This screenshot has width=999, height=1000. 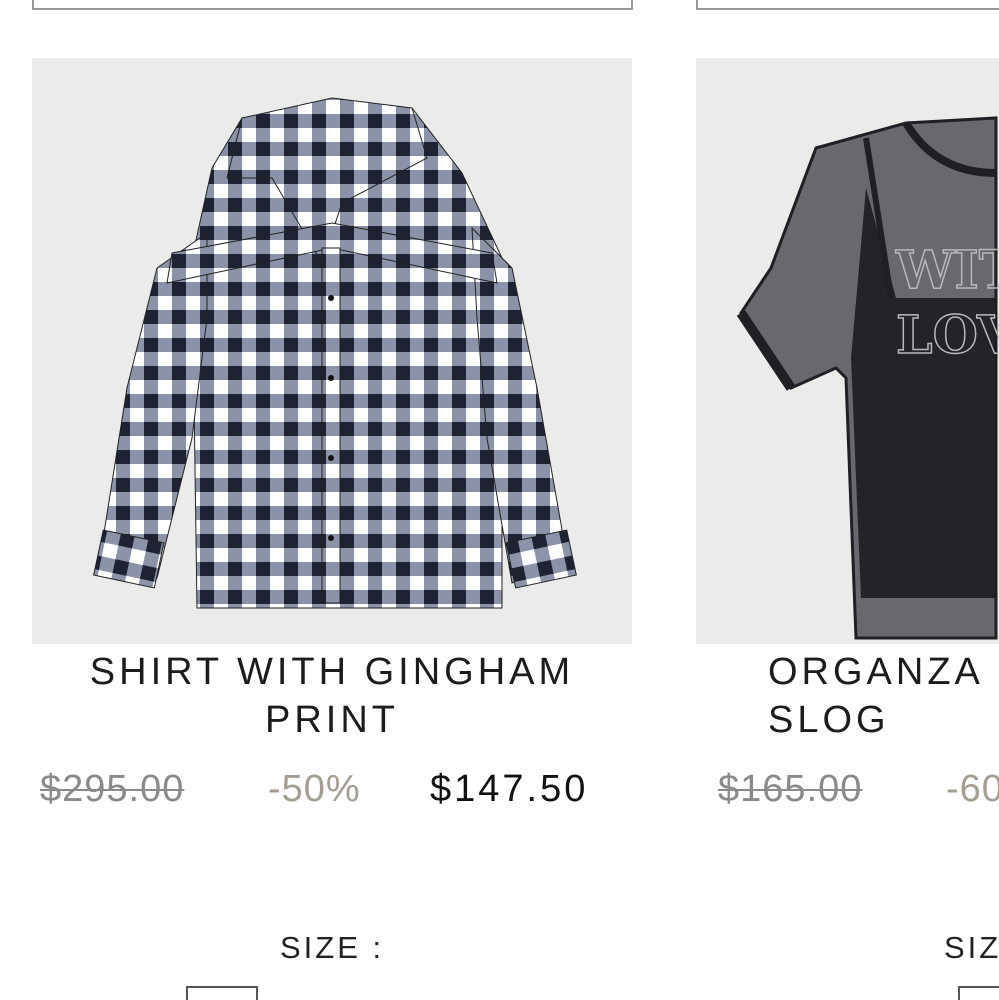 I want to click on tshirt-graphic-text: WIT, so click(x=947, y=270).